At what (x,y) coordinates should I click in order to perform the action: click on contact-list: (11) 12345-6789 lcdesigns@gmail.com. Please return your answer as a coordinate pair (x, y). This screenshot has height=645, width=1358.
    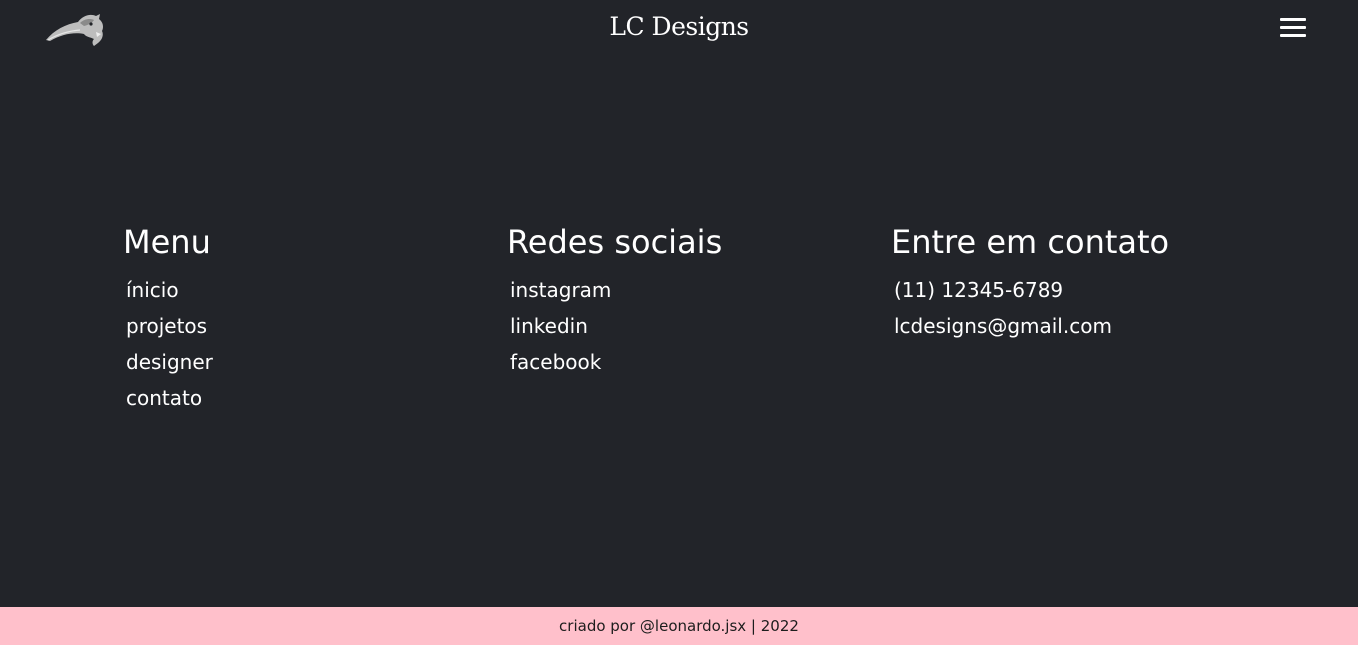
    Looking at the image, I should click on (1030, 308).